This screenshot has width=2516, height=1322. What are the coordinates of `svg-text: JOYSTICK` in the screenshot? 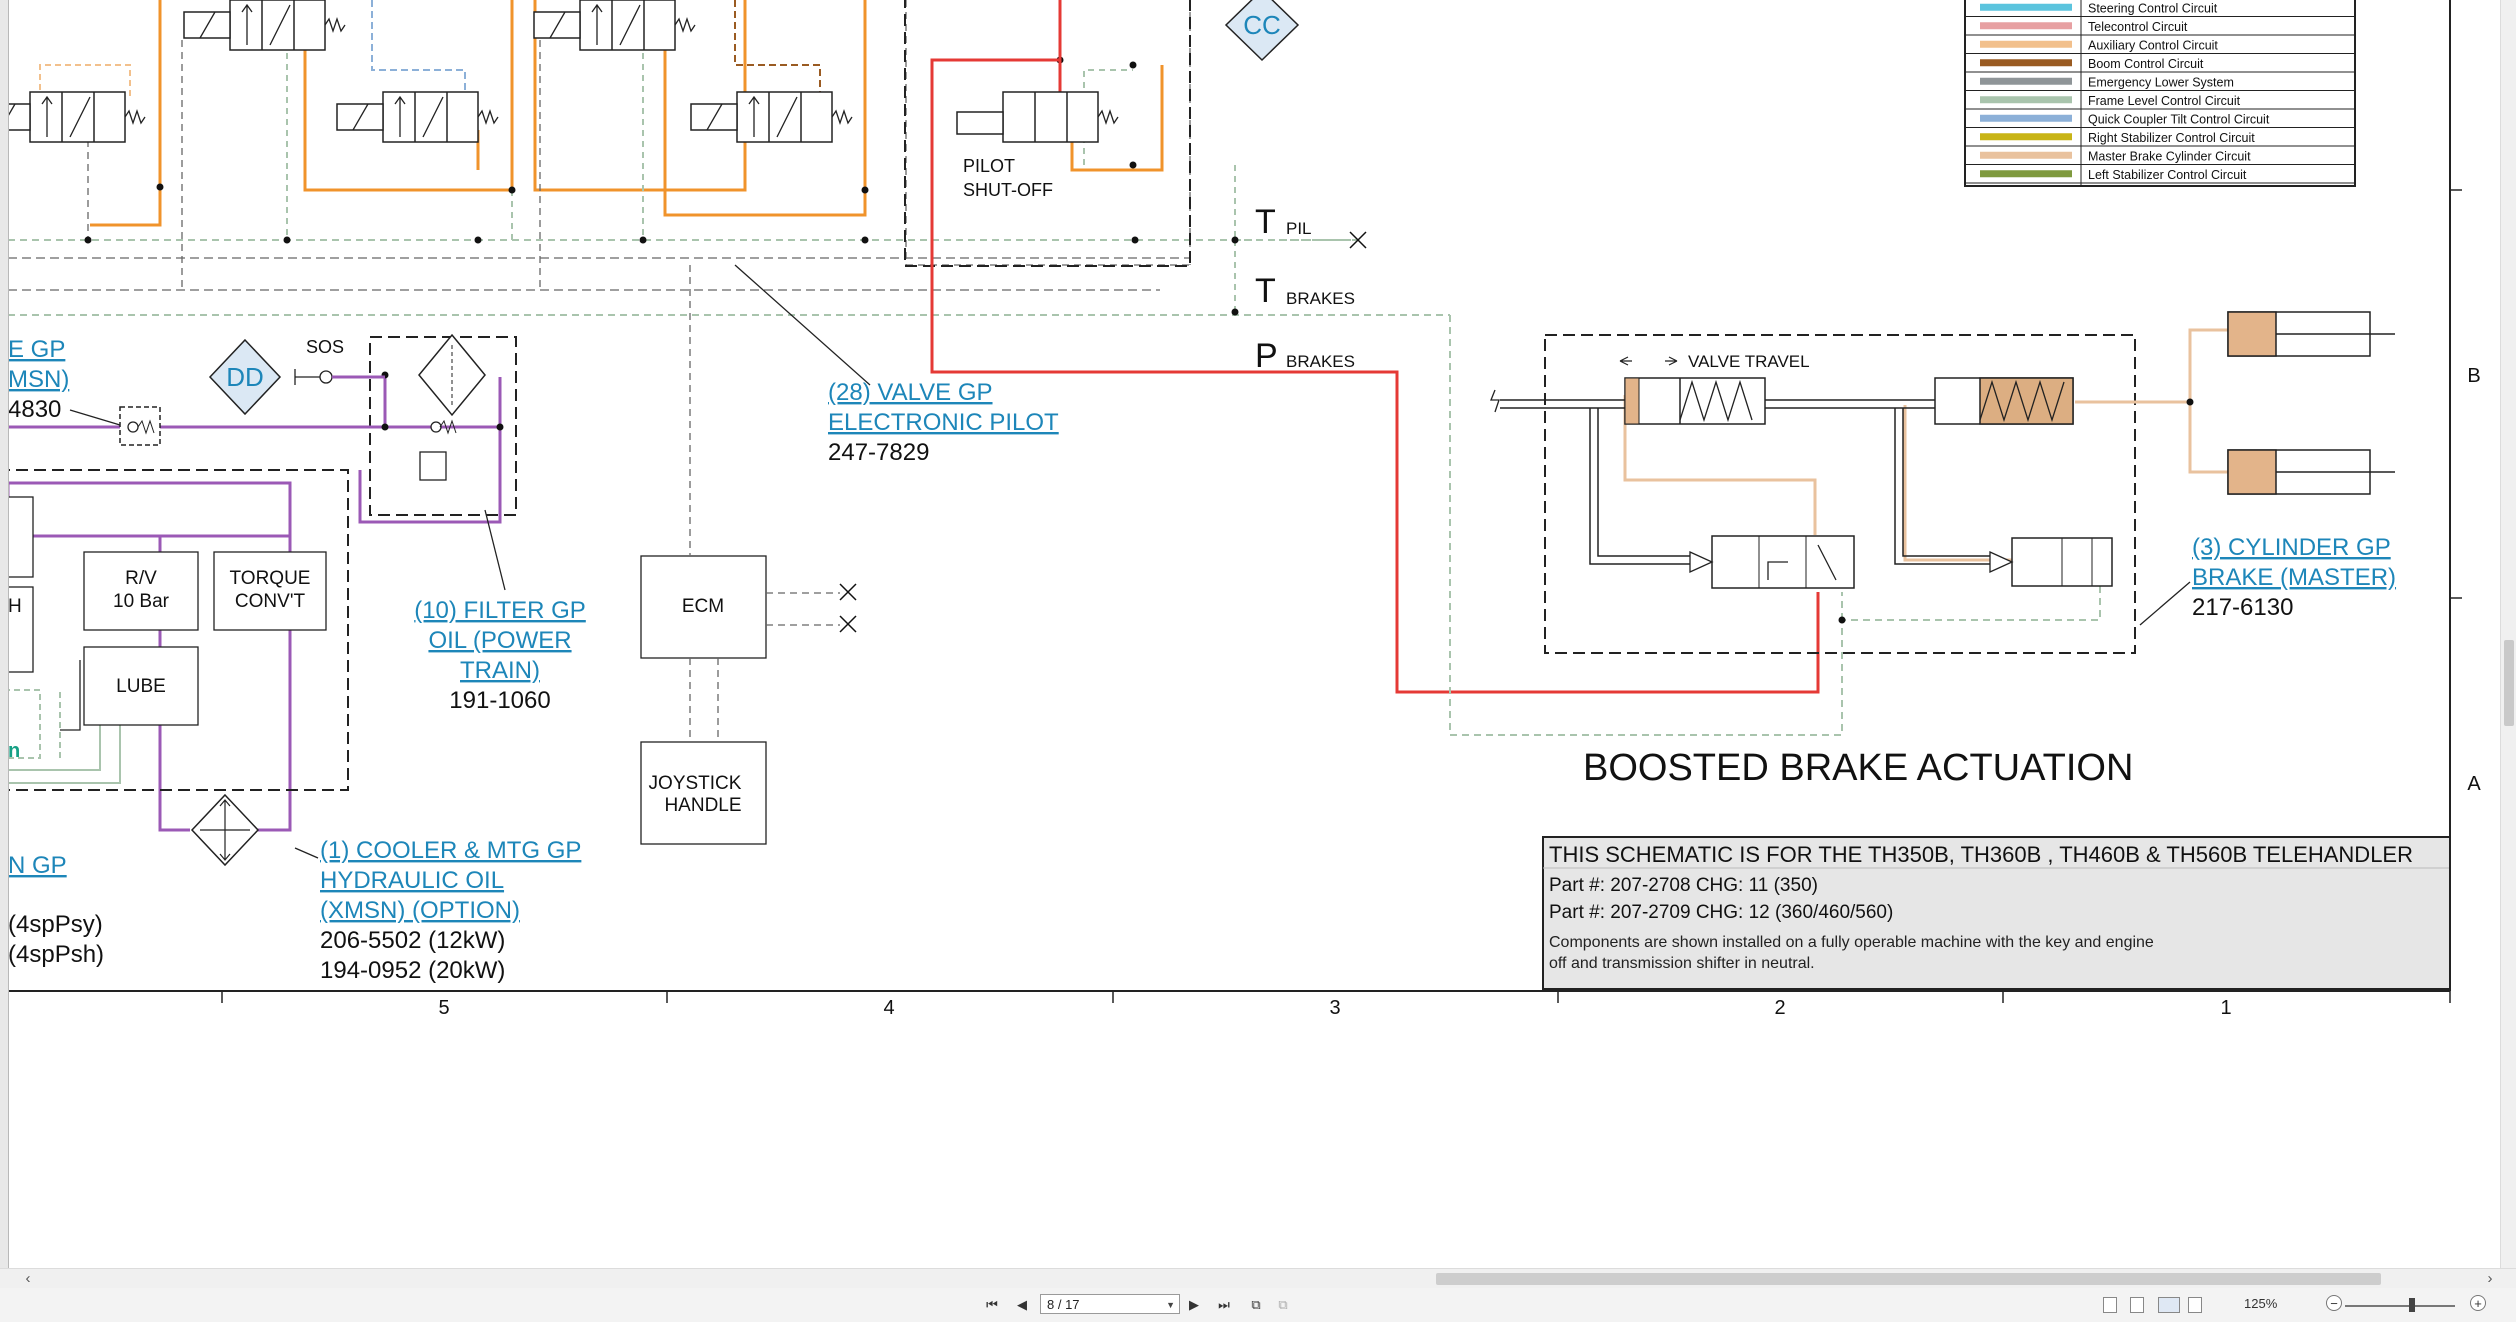 It's located at (695, 783).